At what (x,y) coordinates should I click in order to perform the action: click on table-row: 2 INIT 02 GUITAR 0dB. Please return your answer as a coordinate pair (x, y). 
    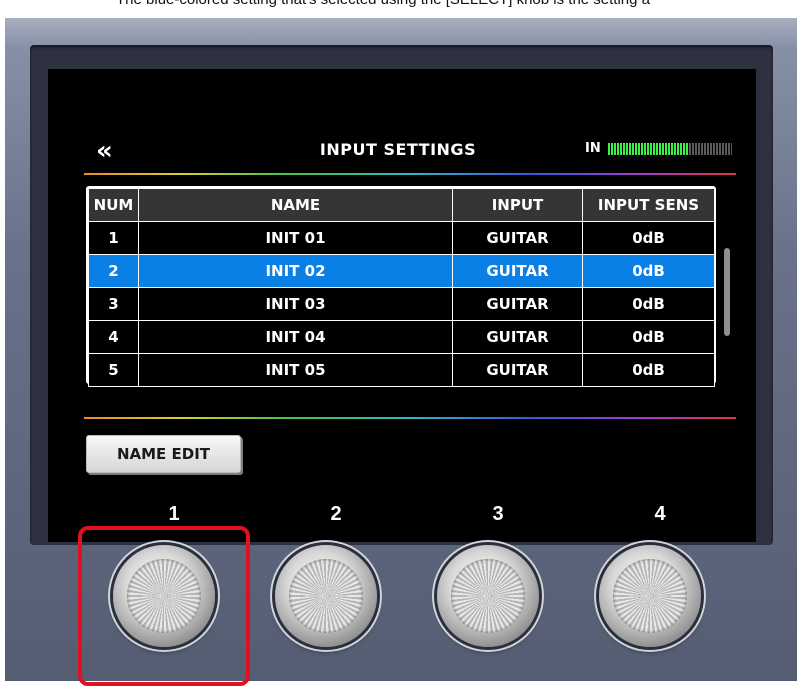
    Looking at the image, I should click on (401, 271).